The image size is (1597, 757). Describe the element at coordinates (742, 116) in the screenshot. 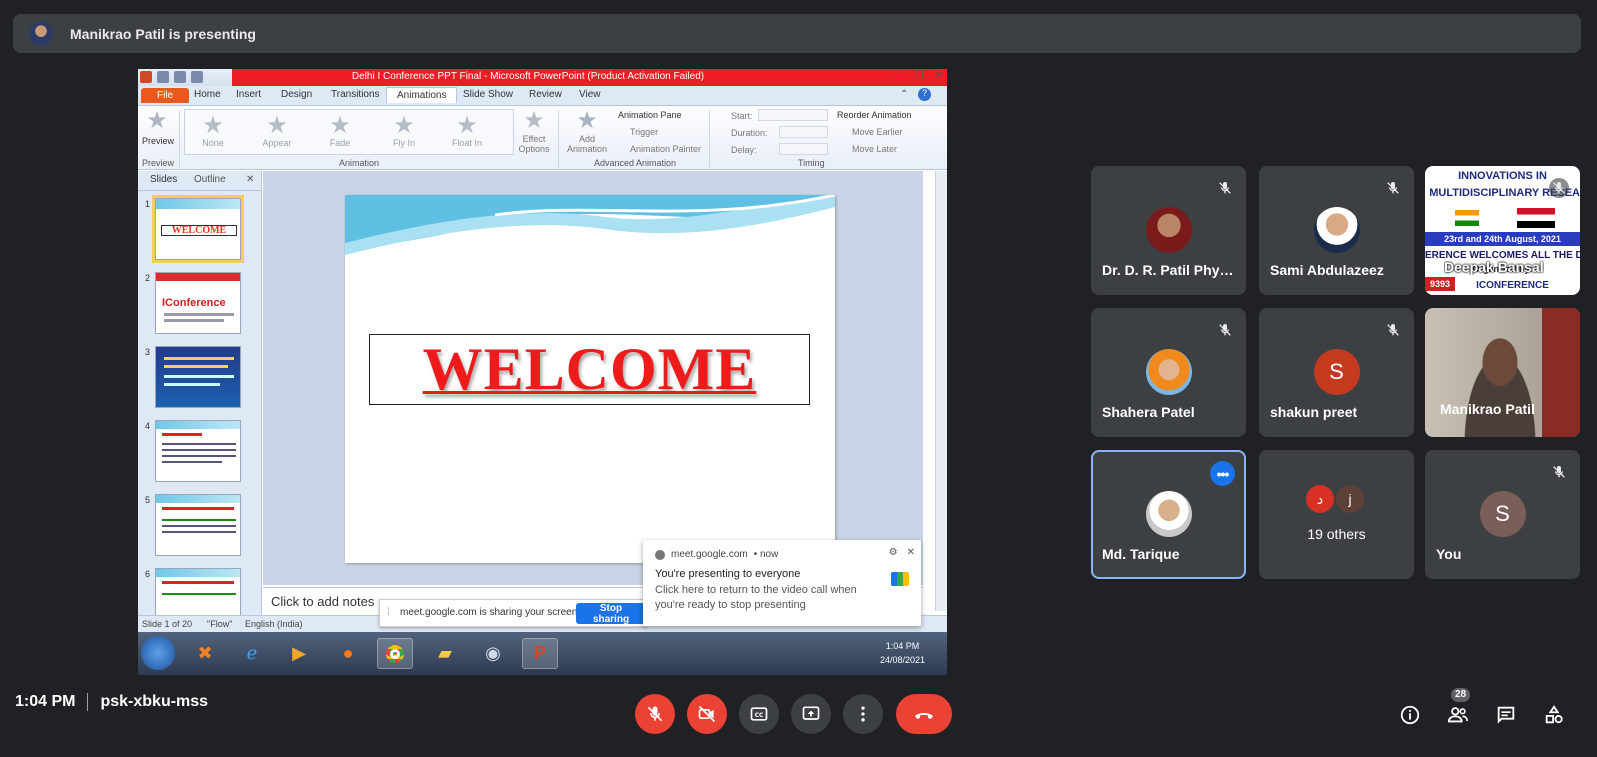

I see `start-label: Start:` at that location.